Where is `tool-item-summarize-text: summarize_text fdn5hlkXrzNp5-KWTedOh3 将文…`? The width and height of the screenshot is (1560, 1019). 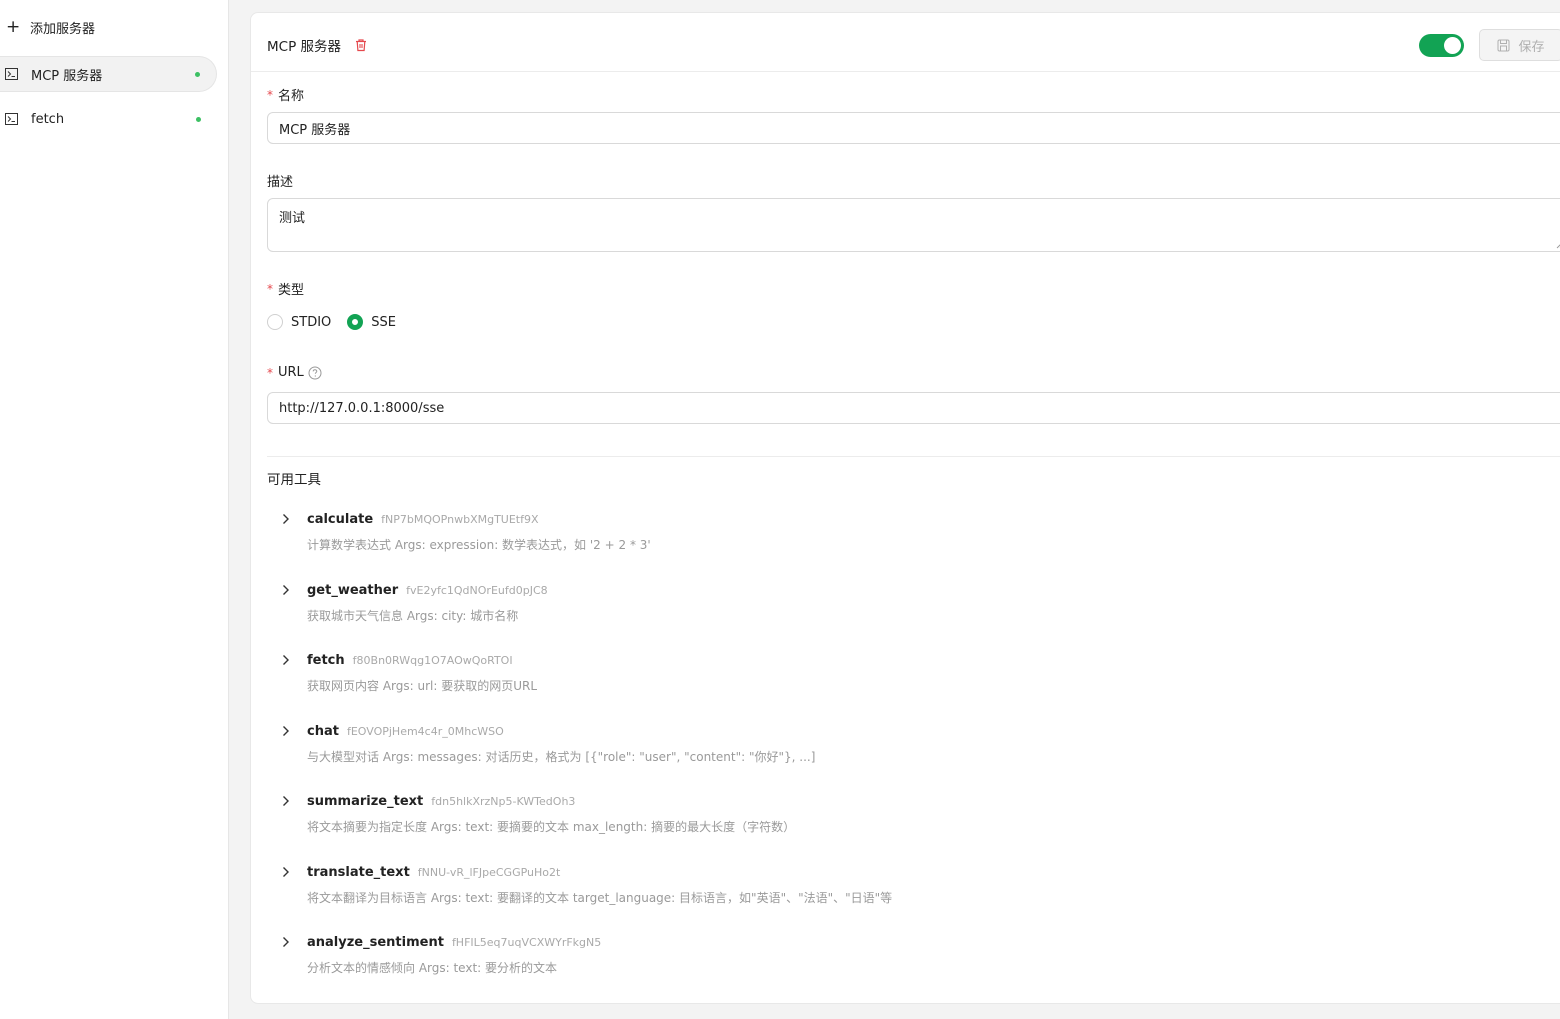
tool-item-summarize-text: summarize_text fdn5hlkXrzNp5-KWTedOh3 将文… is located at coordinates (881, 813).